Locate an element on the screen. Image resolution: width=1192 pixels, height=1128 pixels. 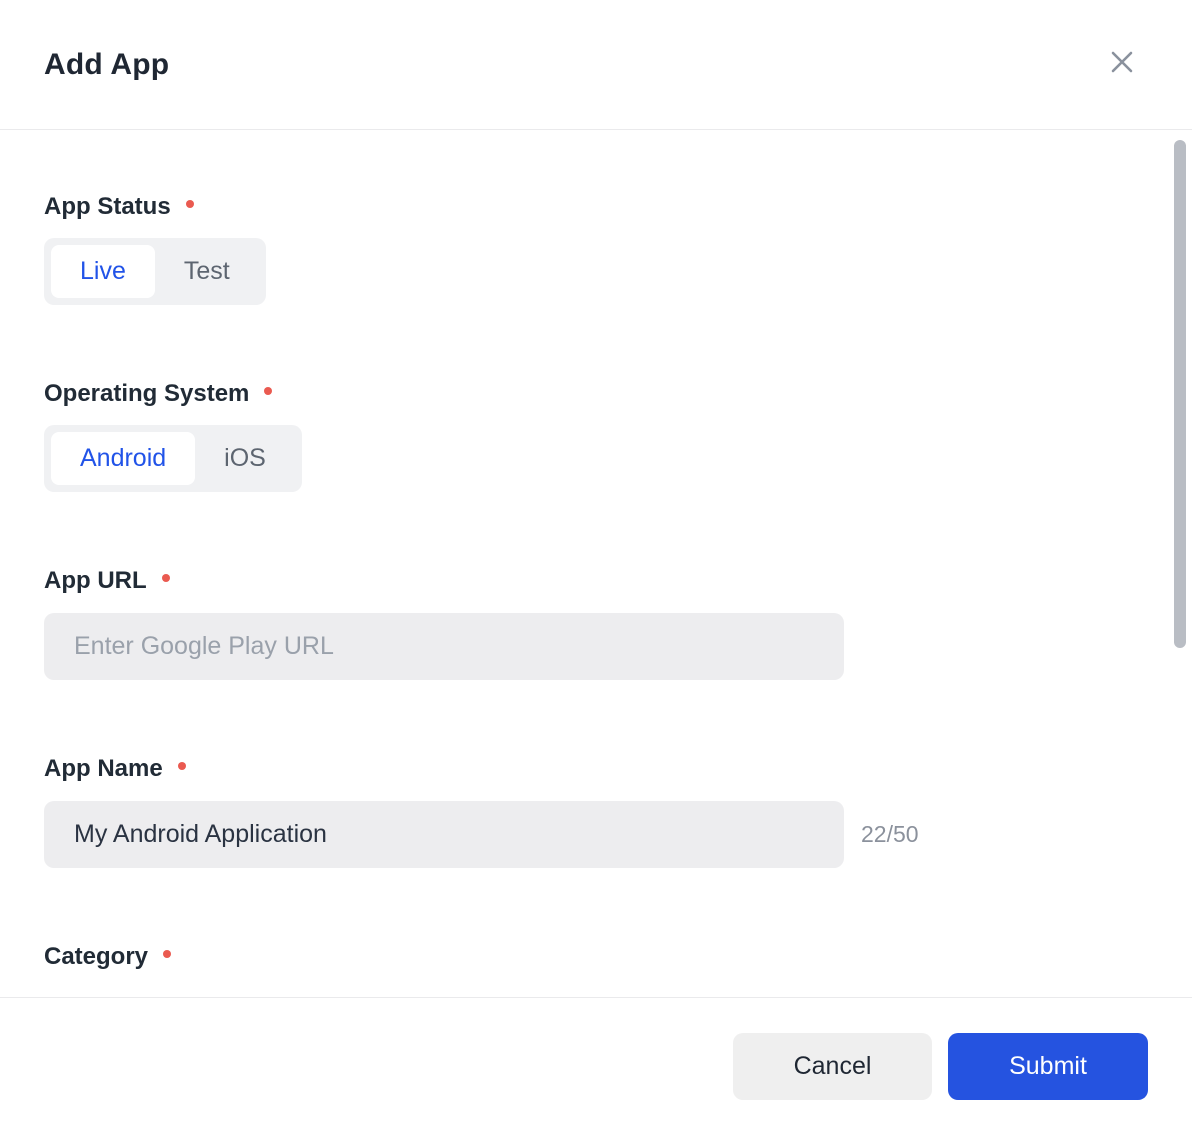
app-url-input-row is located at coordinates (596, 646).